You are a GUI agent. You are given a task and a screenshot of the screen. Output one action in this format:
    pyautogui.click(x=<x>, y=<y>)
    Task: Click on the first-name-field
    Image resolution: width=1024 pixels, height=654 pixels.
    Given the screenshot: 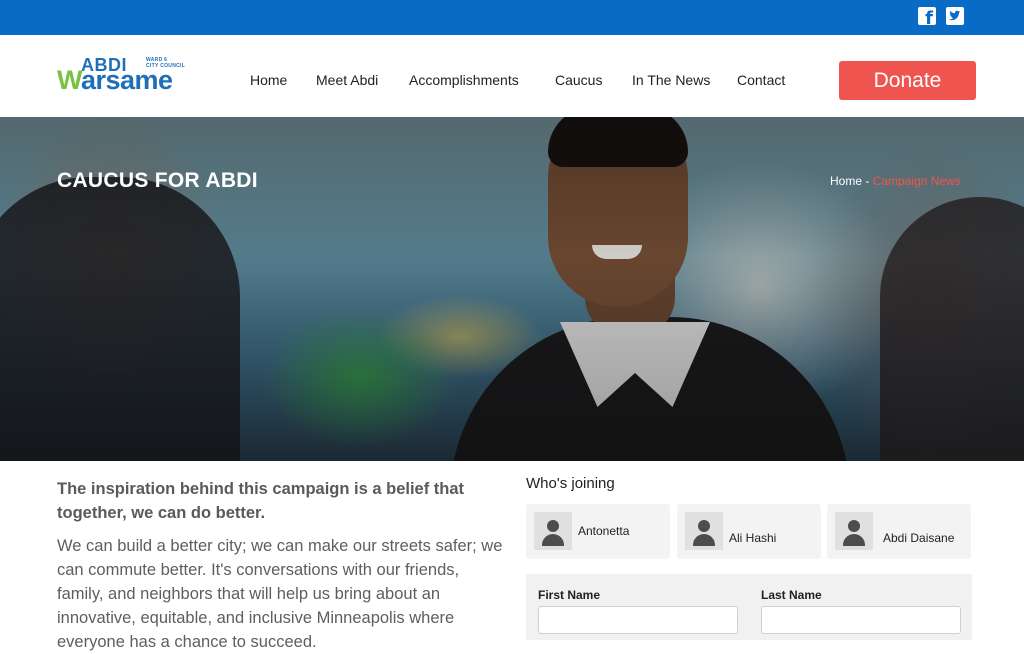 What is the action you would take?
    pyautogui.click(x=638, y=620)
    